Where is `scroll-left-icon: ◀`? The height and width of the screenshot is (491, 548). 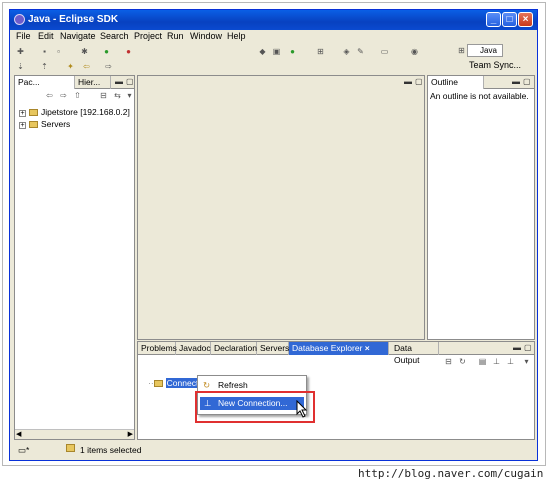 scroll-left-icon: ◀ is located at coordinates (18, 434).